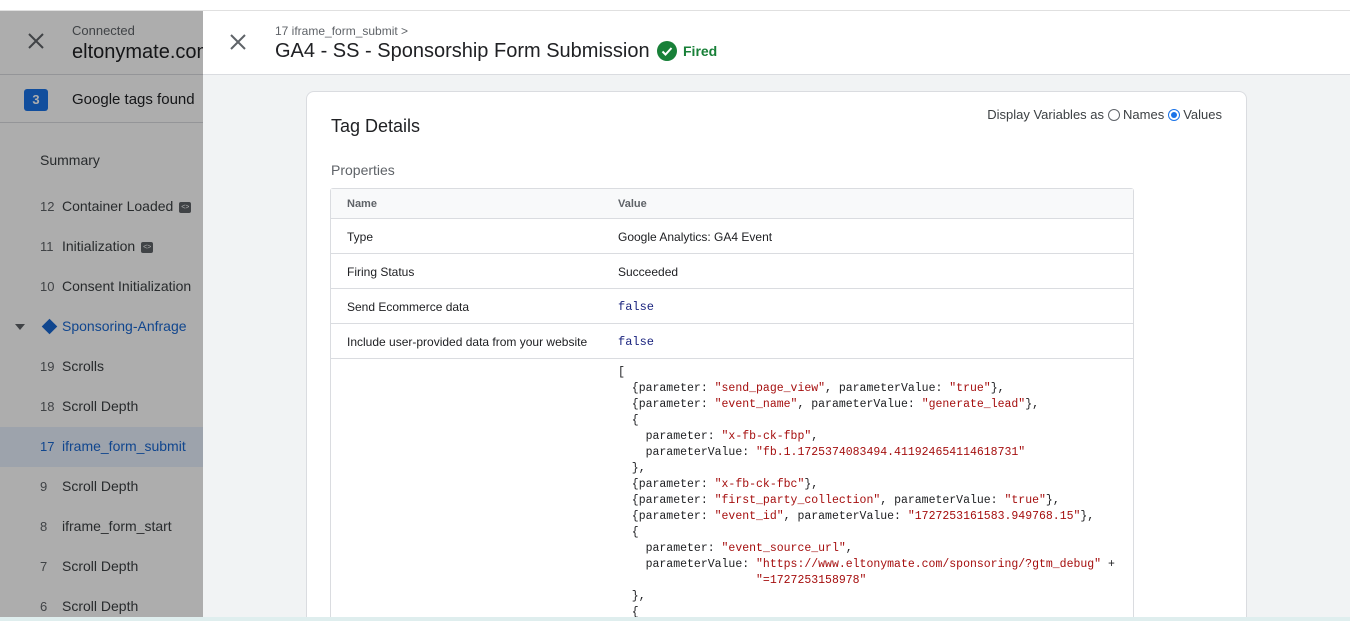 This screenshot has height=621, width=1350. I want to click on names-label: Names, so click(1143, 114).